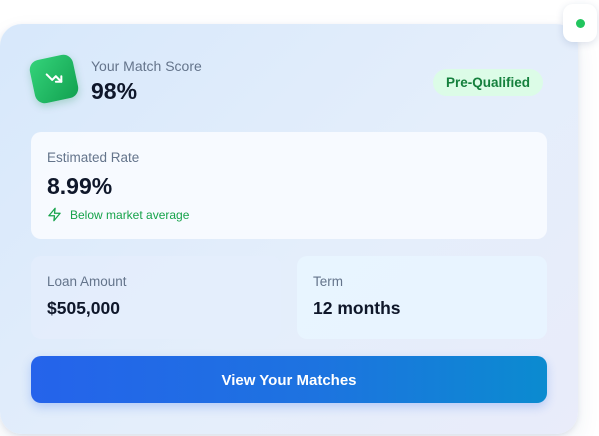 The image size is (599, 436). I want to click on estimated-rate-label: Estimated Rate, so click(93, 157).